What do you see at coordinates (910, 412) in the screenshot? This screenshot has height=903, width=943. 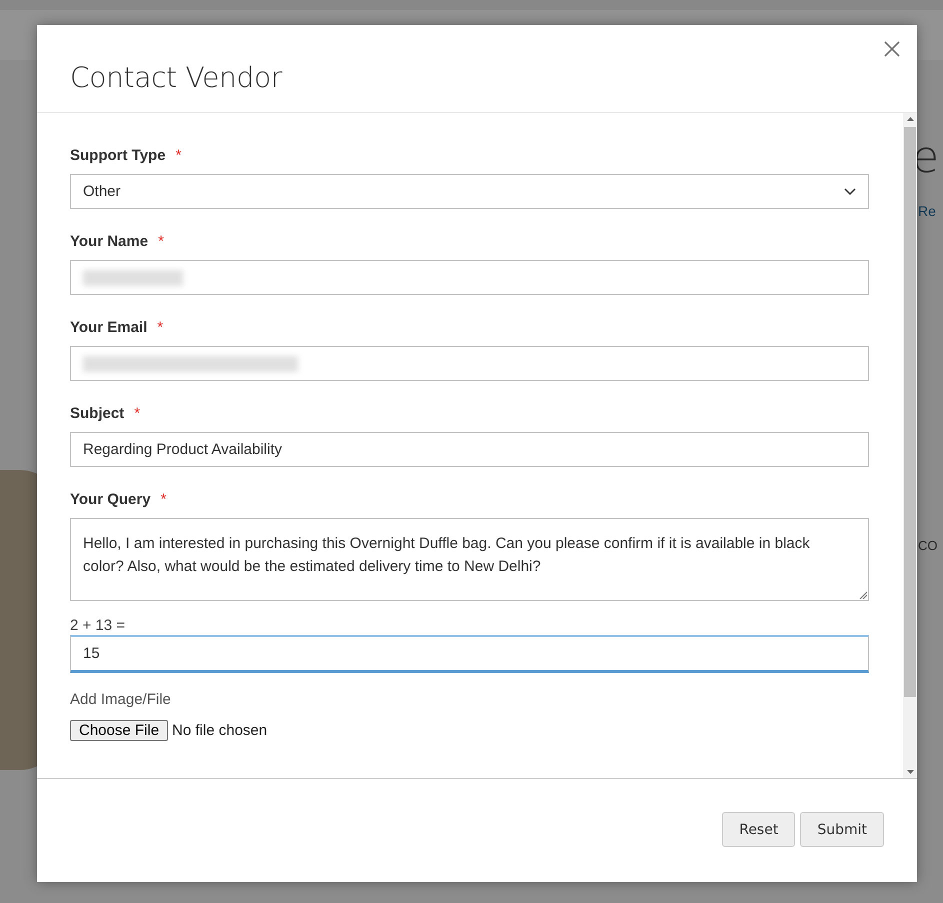 I see `scroll-thumb` at bounding box center [910, 412].